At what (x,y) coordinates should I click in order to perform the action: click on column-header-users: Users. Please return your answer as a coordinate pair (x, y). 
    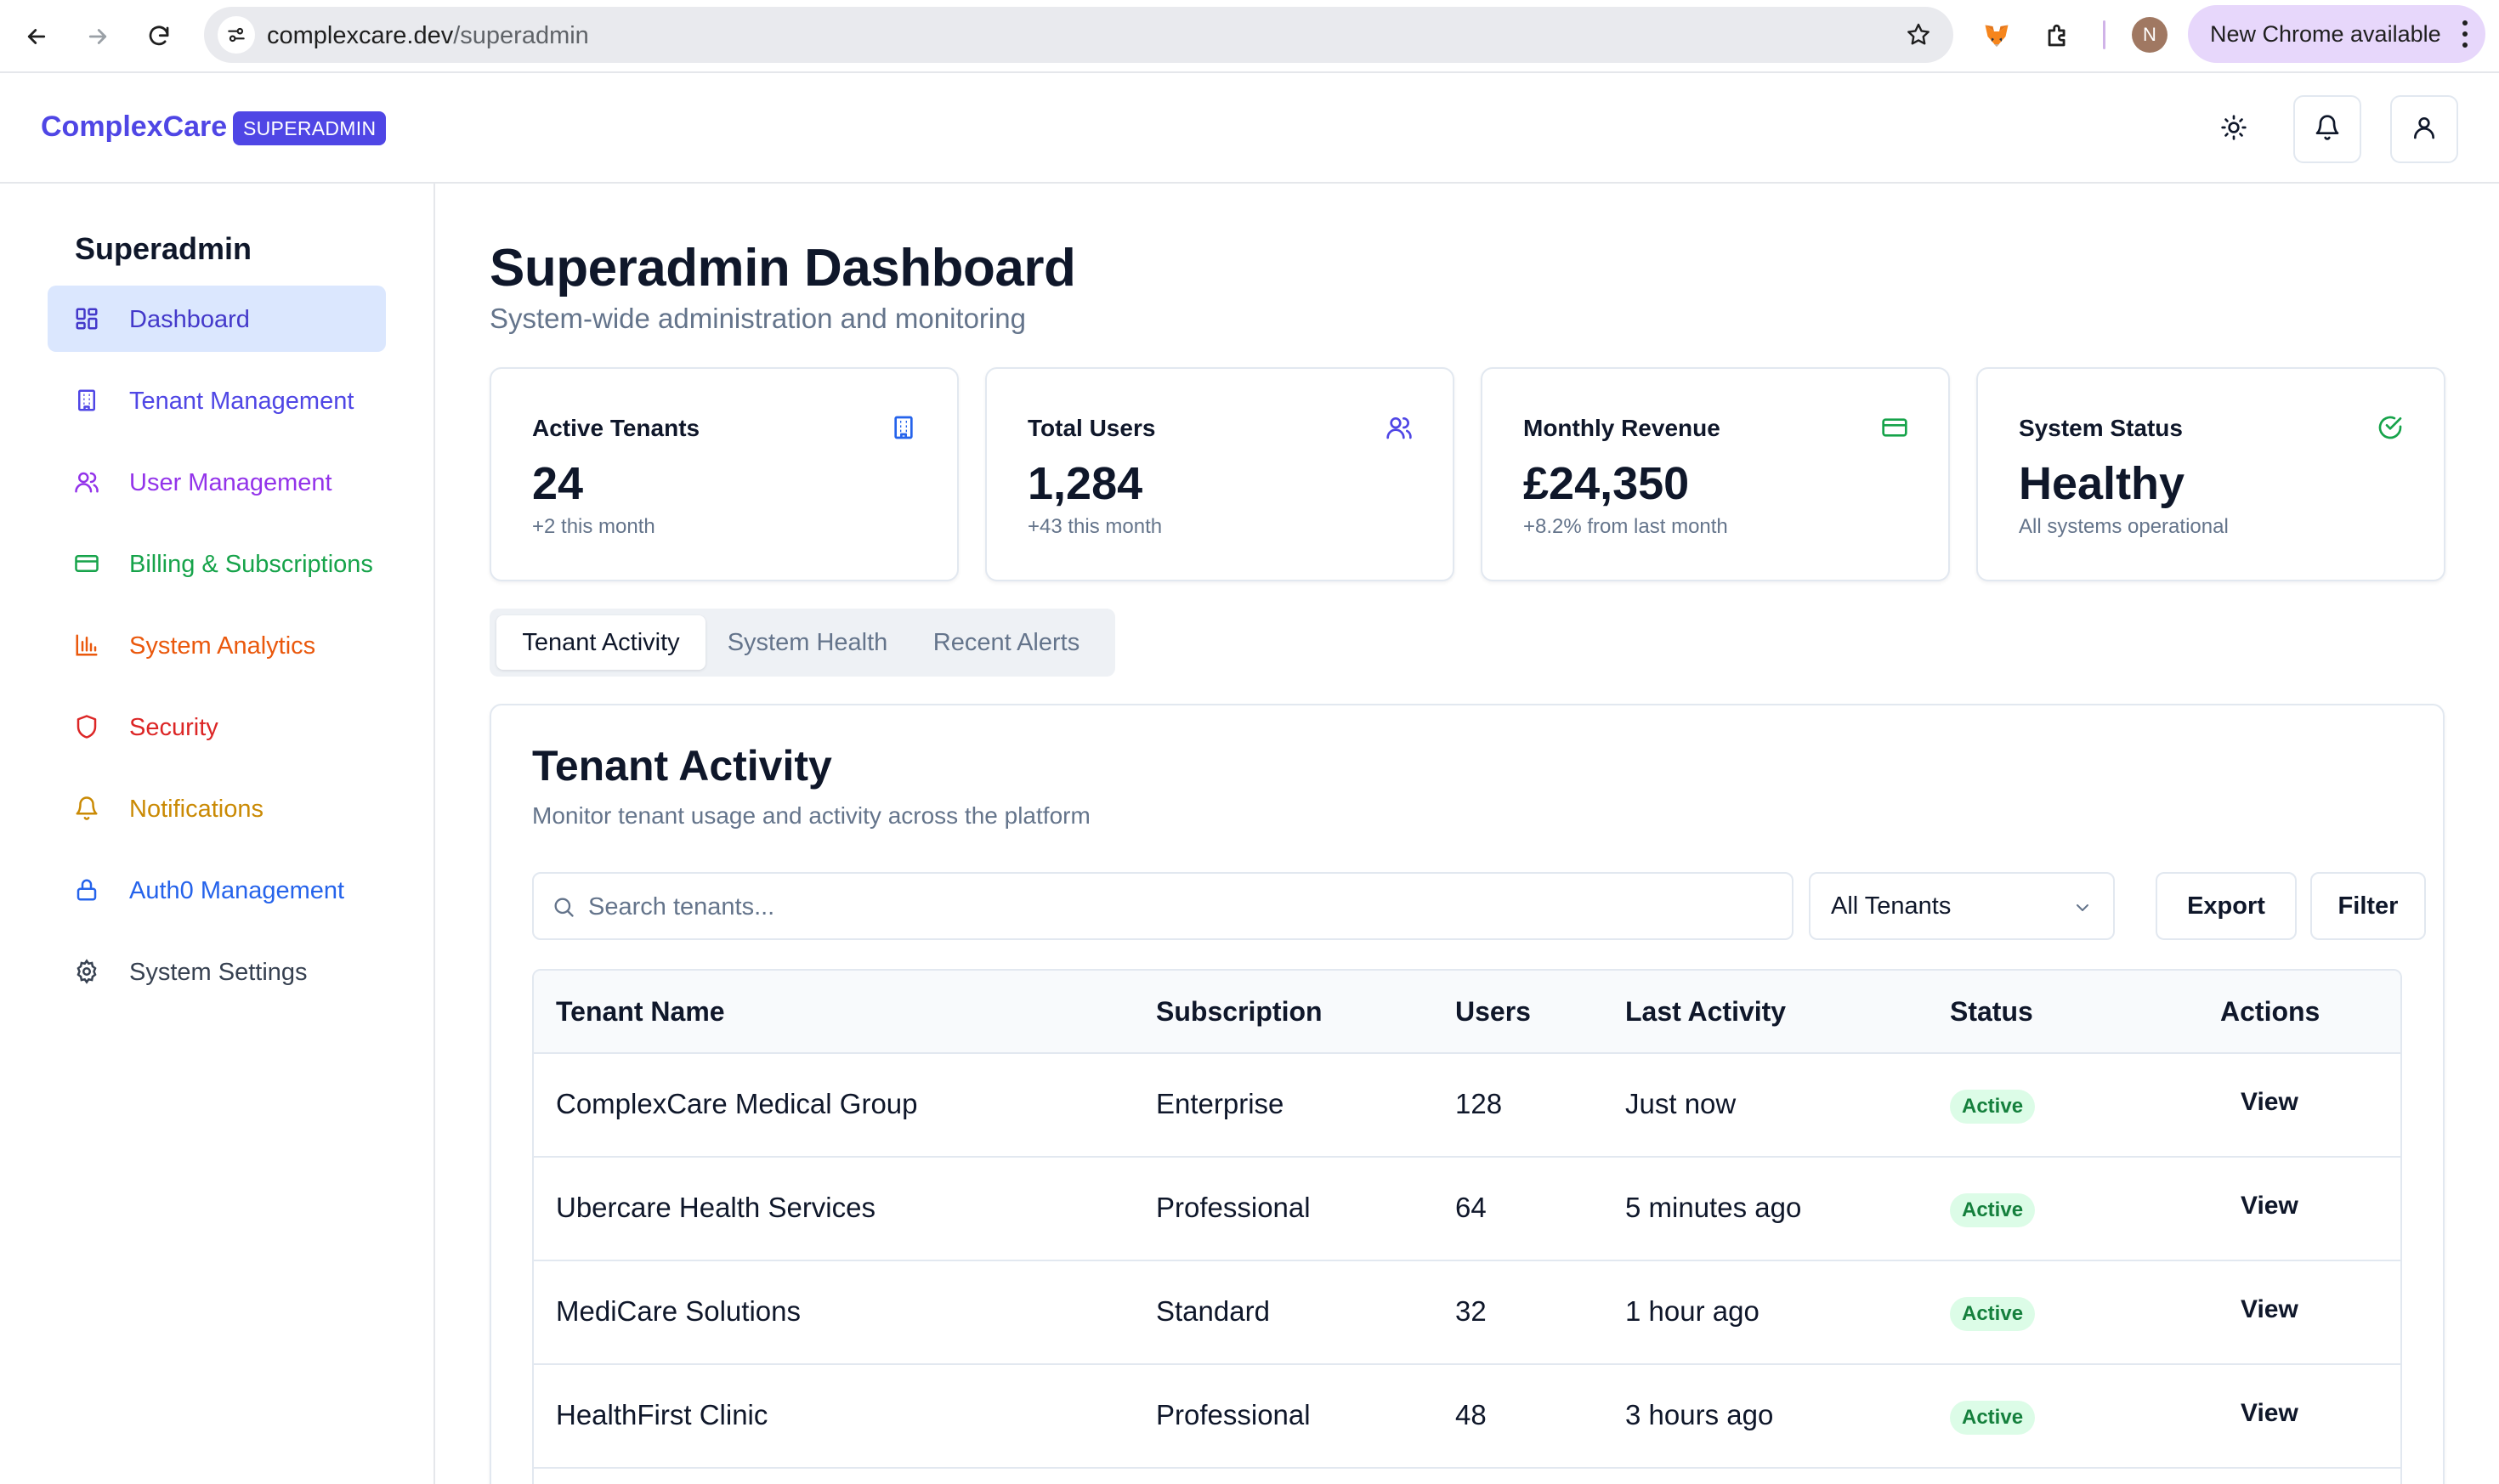
    Looking at the image, I should click on (1493, 1011).